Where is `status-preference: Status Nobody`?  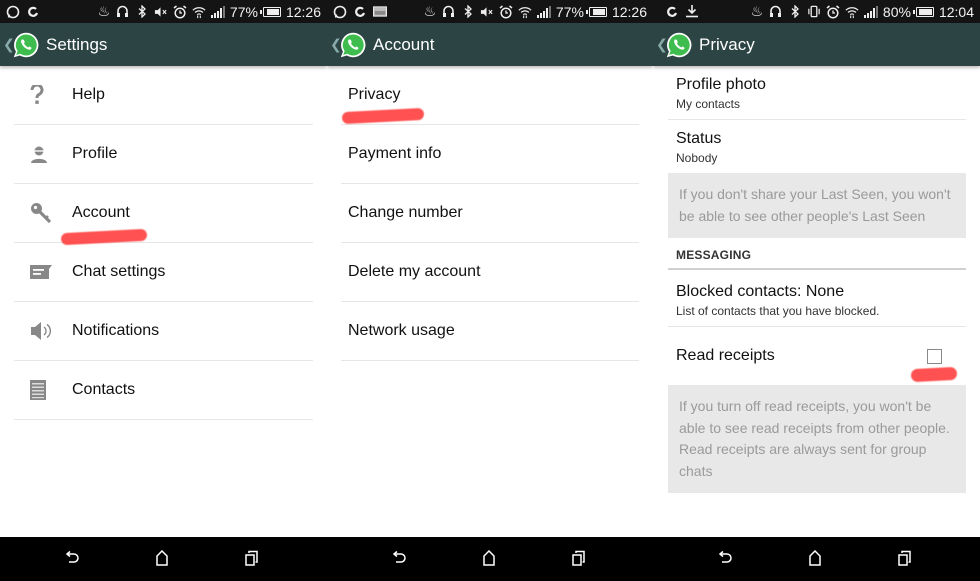
status-preference: Status Nobody is located at coordinates (817, 146).